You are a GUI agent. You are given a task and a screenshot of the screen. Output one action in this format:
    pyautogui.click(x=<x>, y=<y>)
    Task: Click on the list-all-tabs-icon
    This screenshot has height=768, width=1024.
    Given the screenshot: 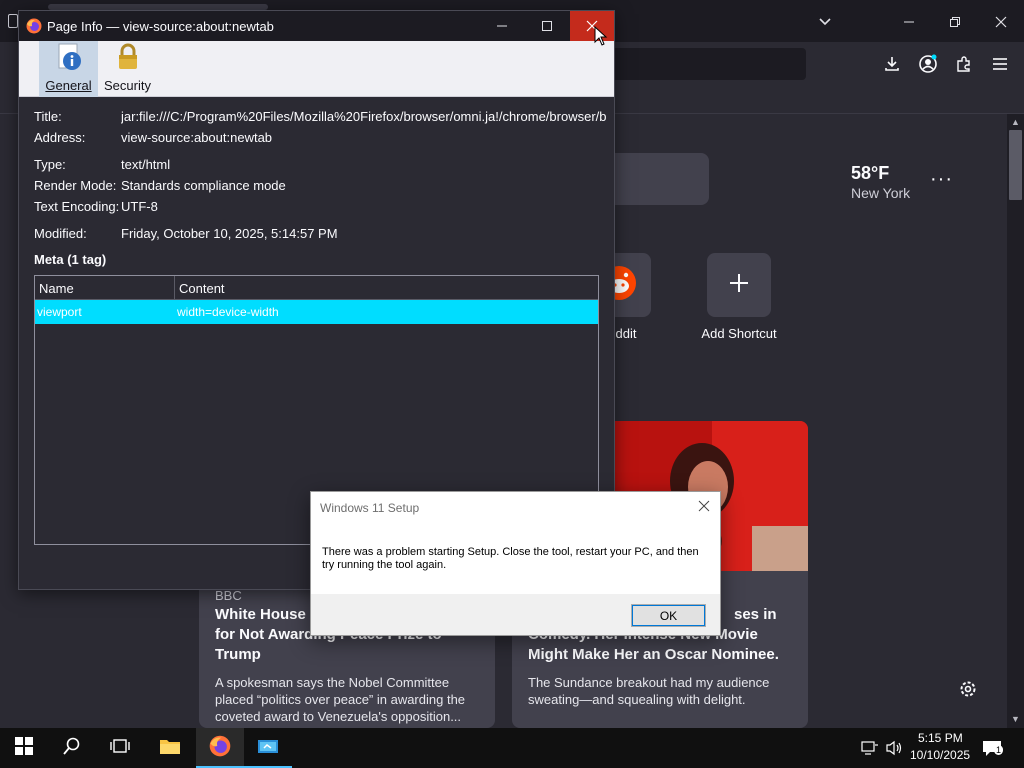 What is the action you would take?
    pyautogui.click(x=825, y=22)
    